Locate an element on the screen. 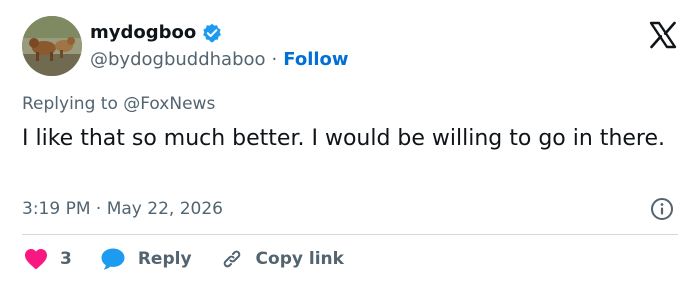 This screenshot has width=700, height=287. avatar is located at coordinates (52, 46).